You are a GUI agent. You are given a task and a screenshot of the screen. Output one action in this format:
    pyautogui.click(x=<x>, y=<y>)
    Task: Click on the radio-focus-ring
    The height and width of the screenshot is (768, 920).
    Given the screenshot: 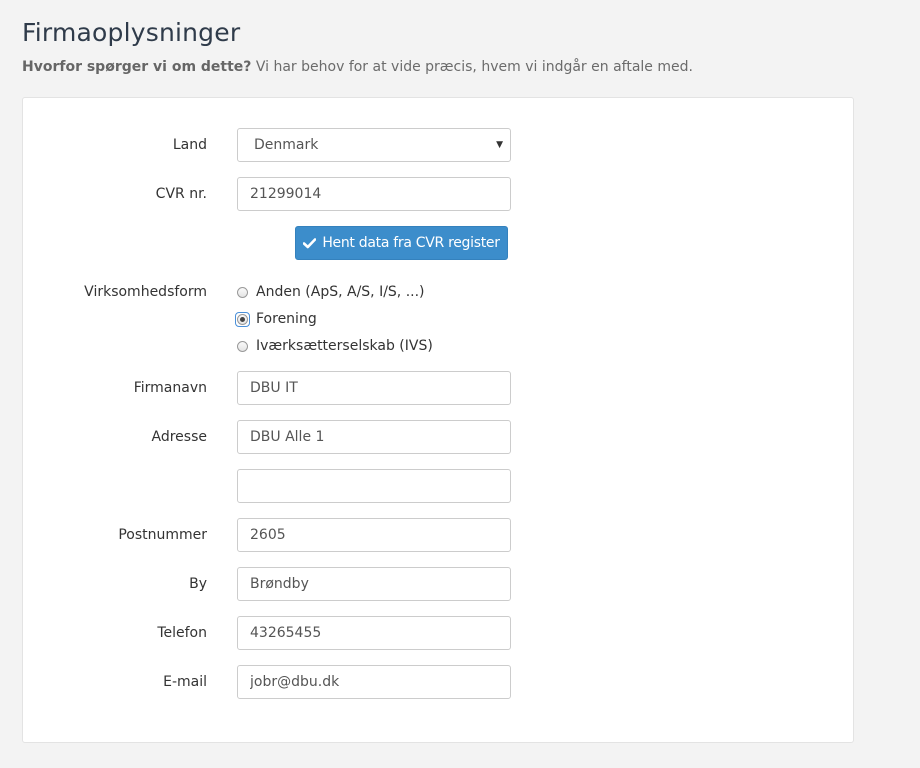 What is the action you would take?
    pyautogui.click(x=242, y=319)
    